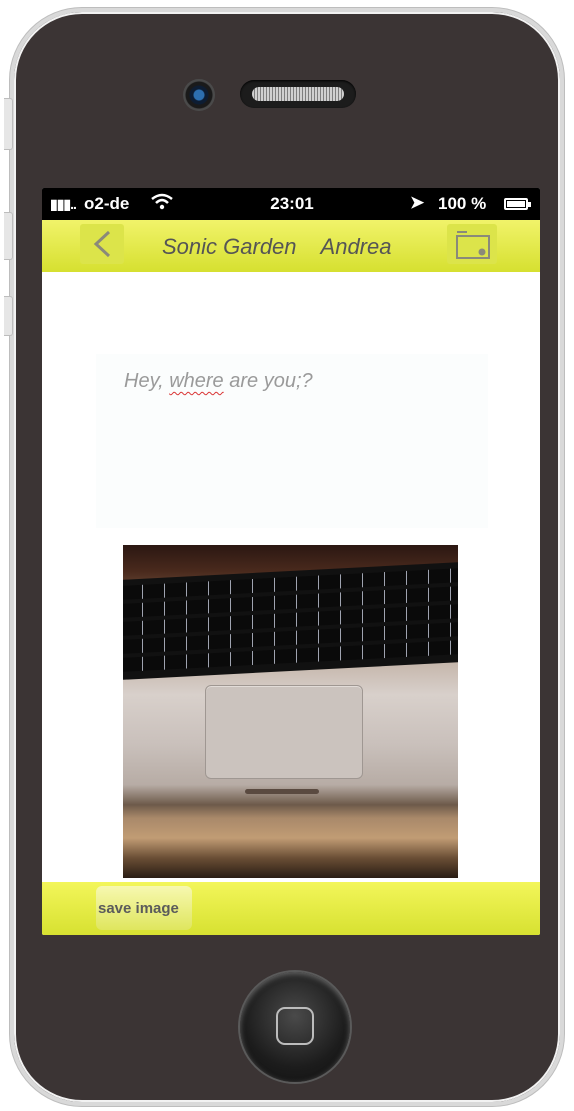 The width and height of the screenshot is (574, 1111). I want to click on page-title: Sonic Garden Andrea, so click(288, 247).